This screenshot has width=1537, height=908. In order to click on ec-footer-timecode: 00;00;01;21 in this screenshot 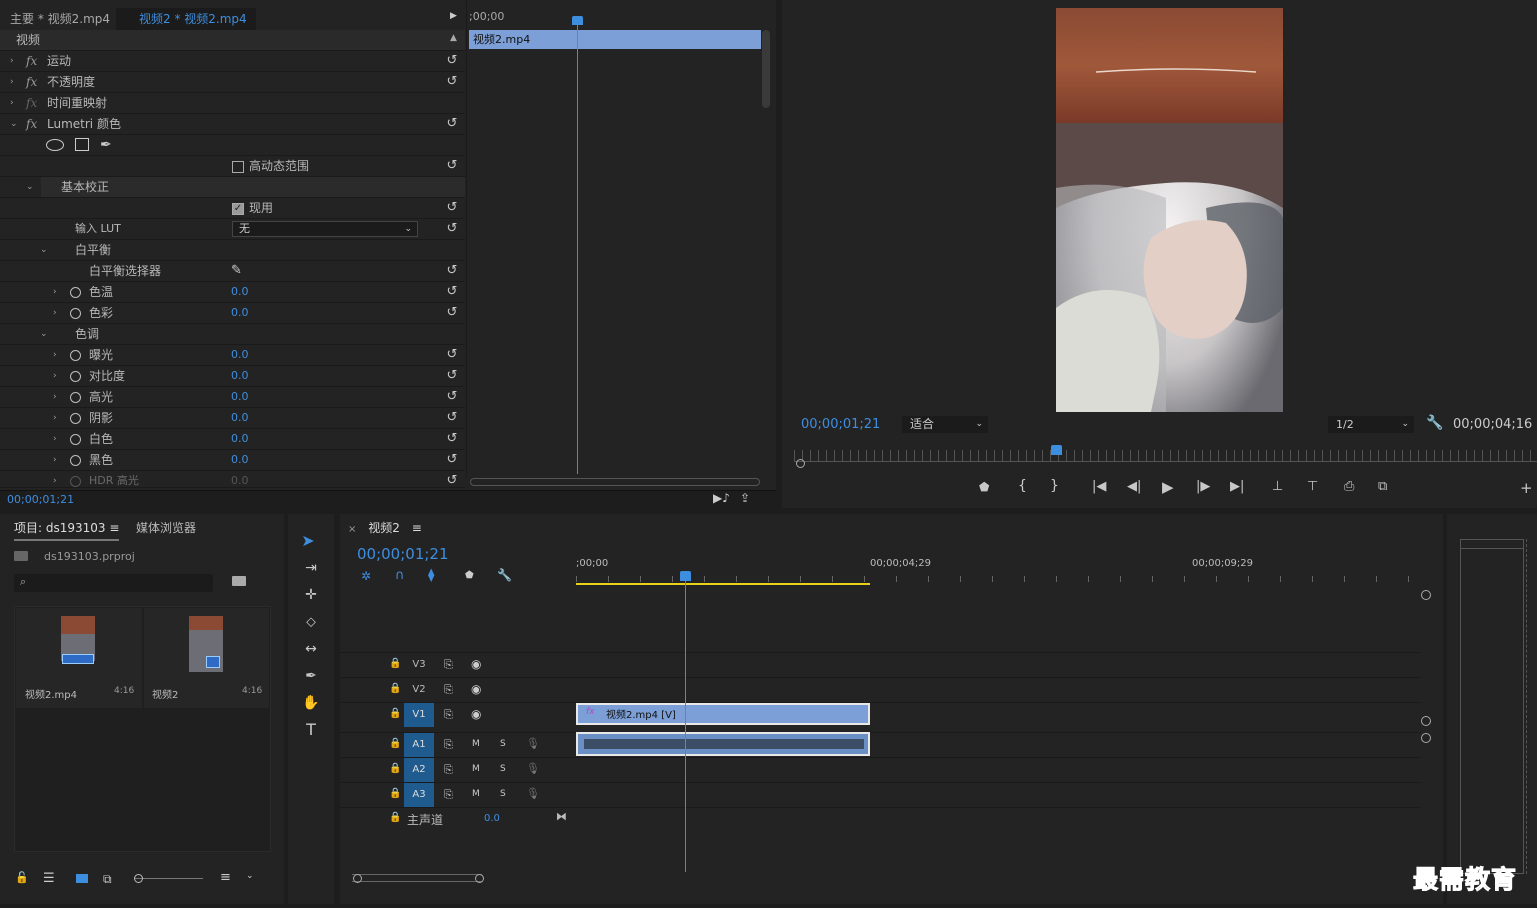, I will do `click(40, 499)`.